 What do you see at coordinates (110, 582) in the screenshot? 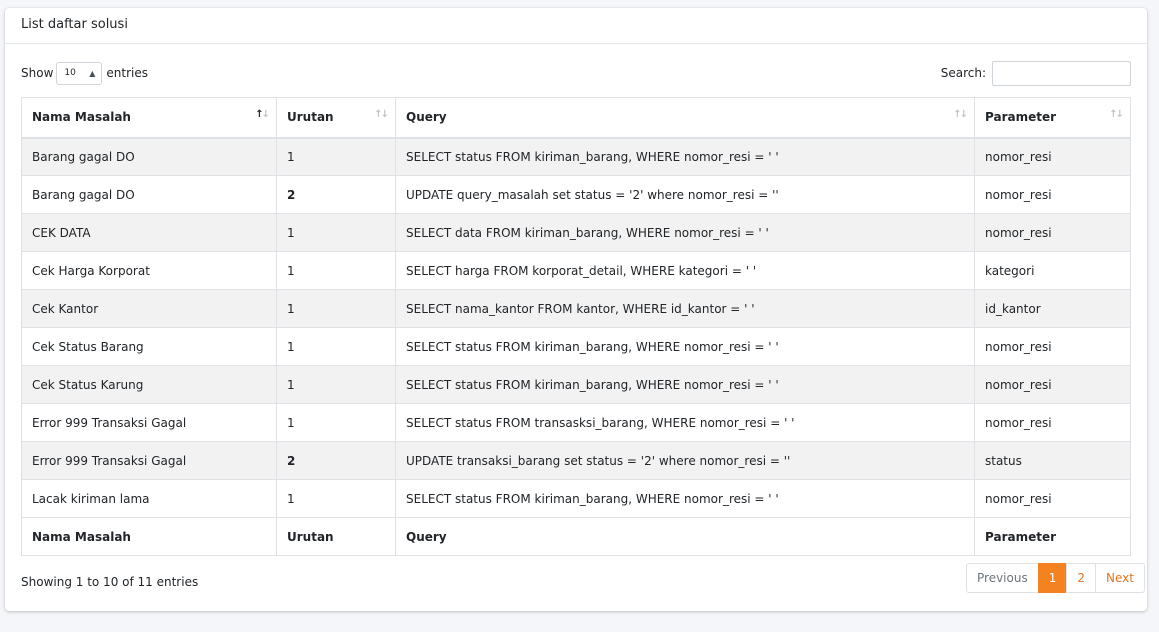
I see `table-info: Showing 1 to 10 of 11 entries` at bounding box center [110, 582].